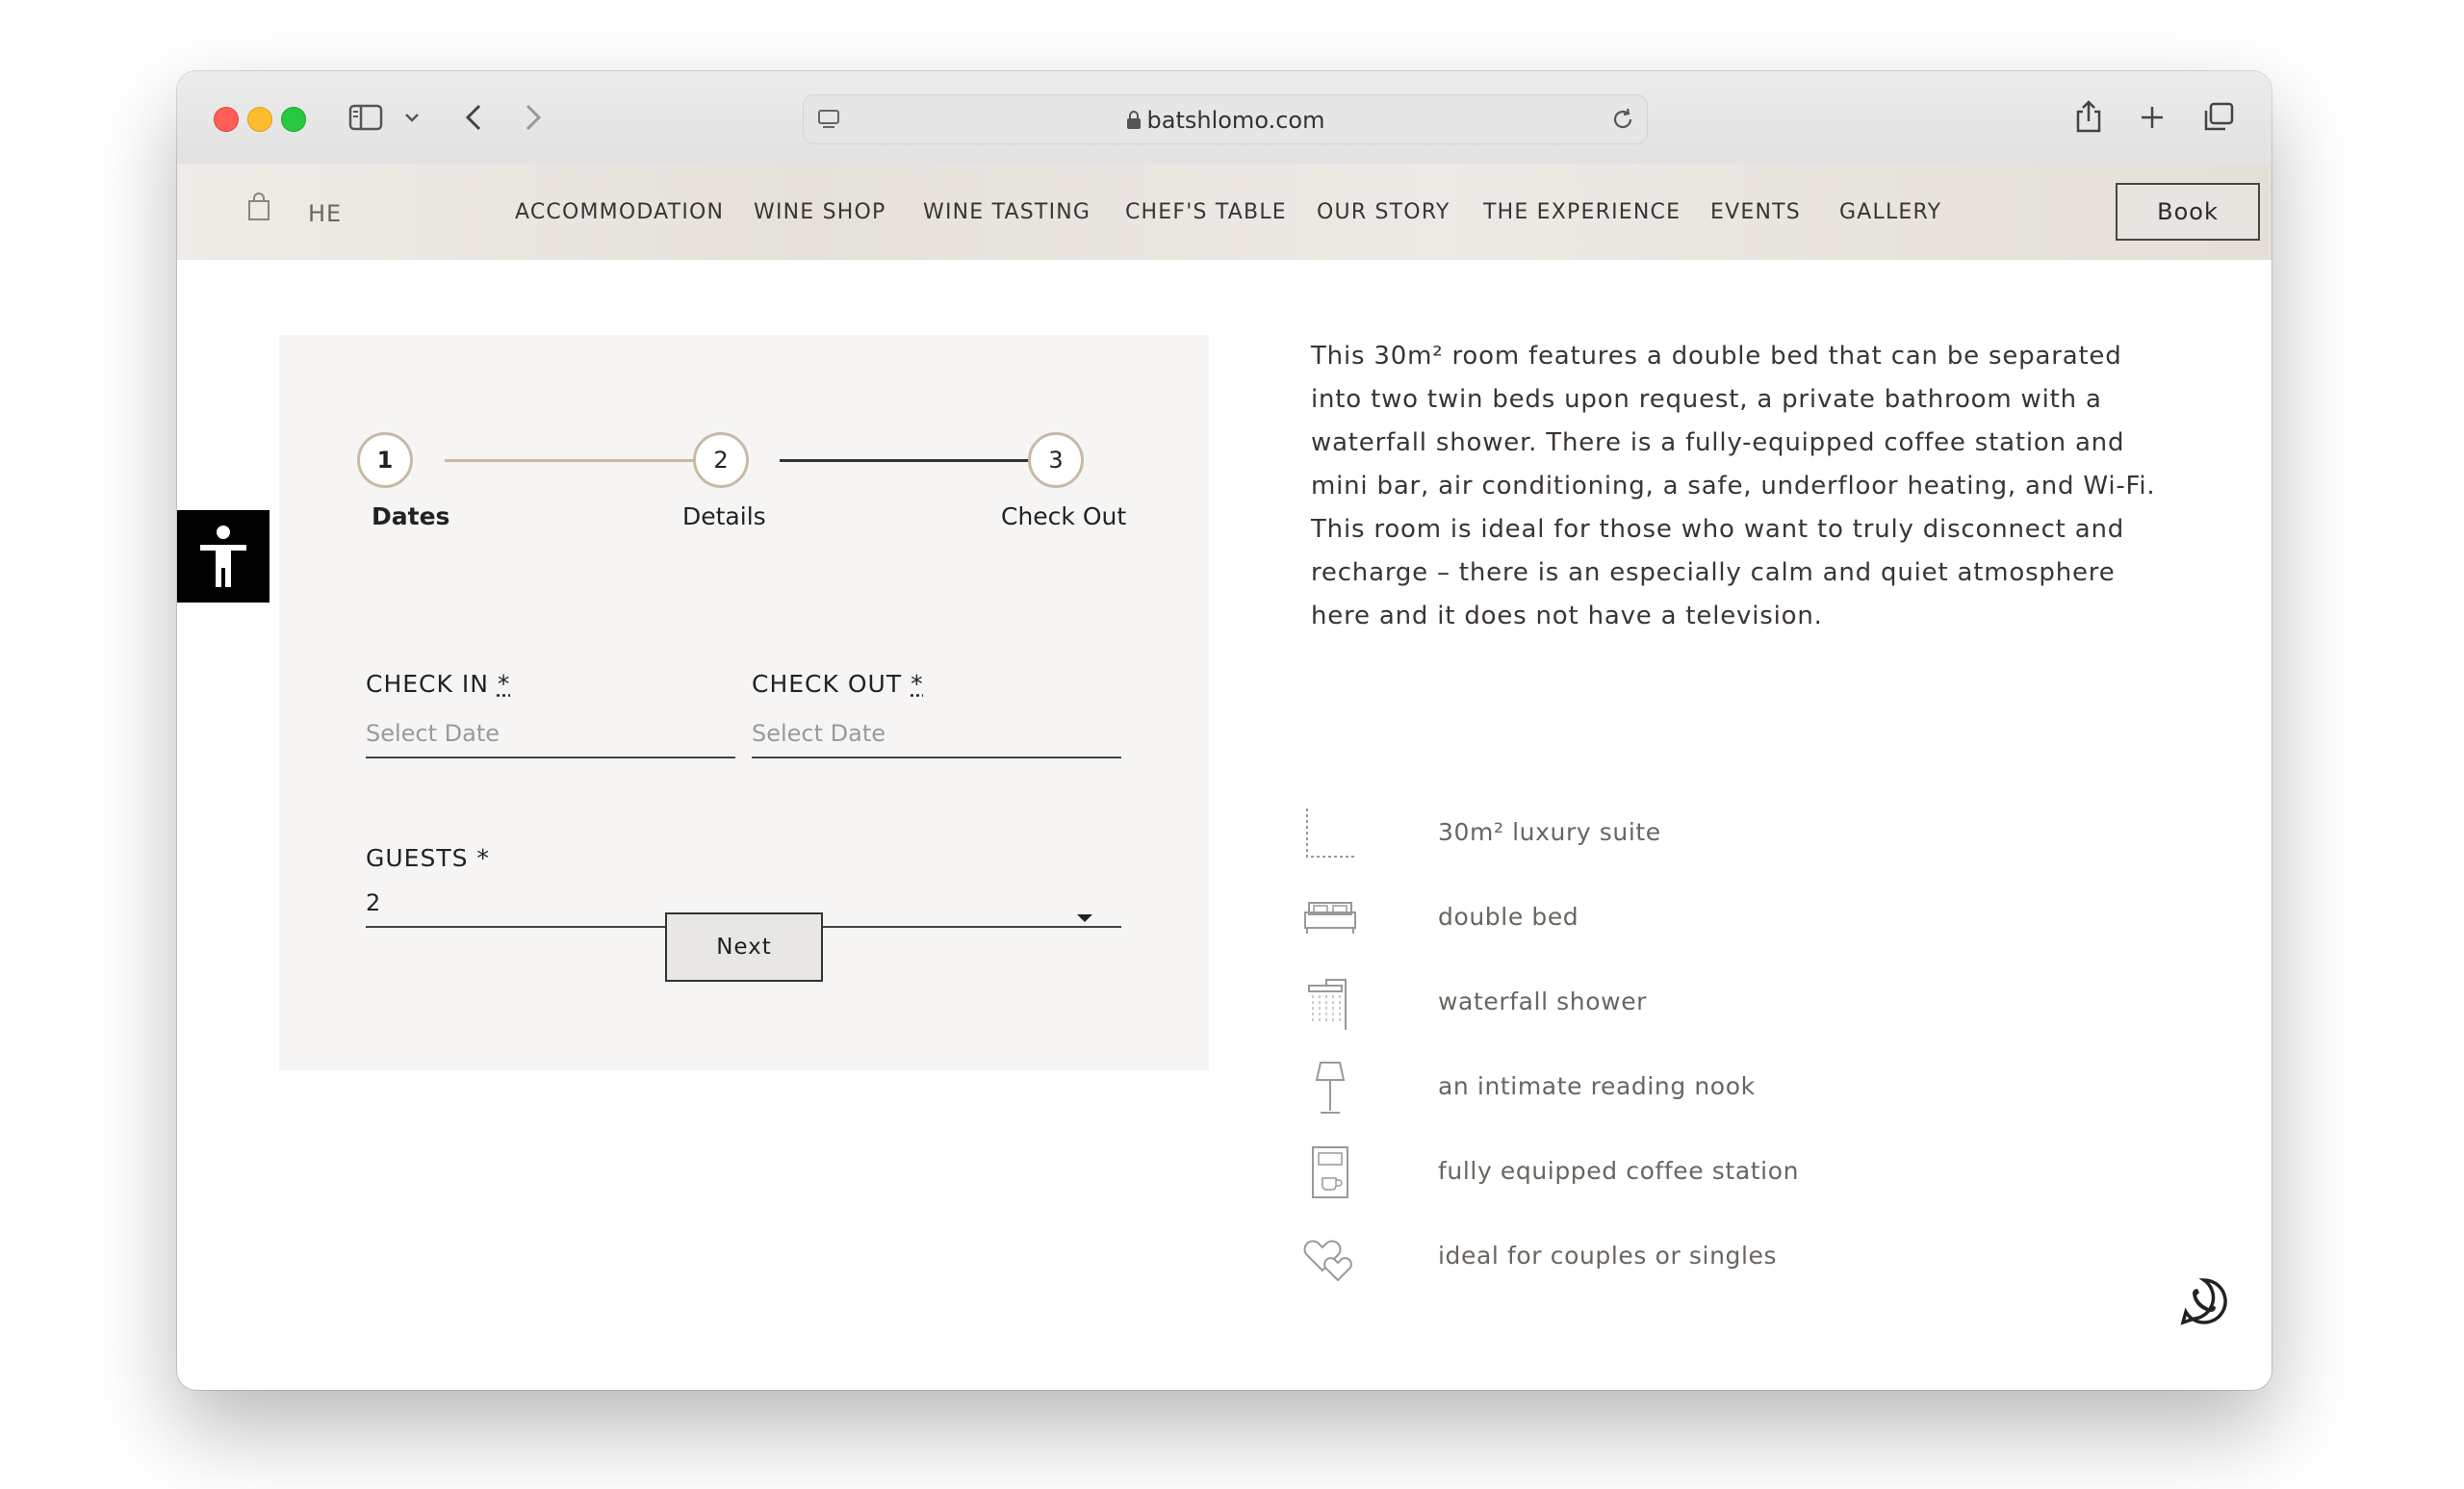 This screenshot has height=1489, width=2464. I want to click on address-bar: batshlomo.com, so click(1225, 119).